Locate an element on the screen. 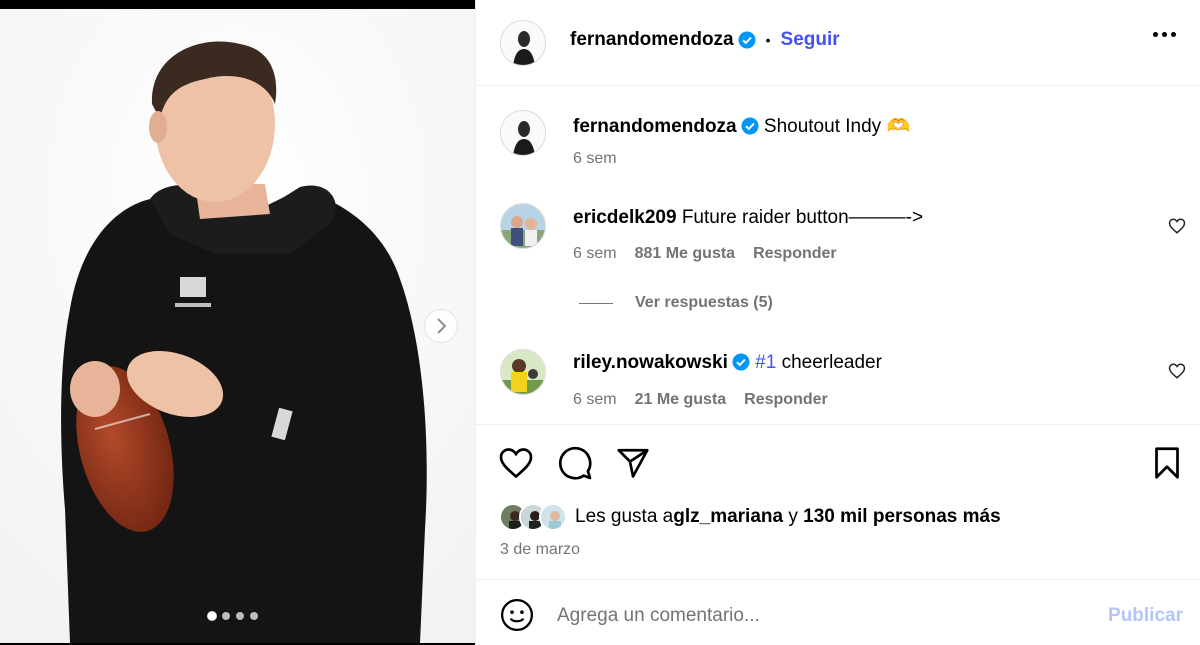  caption-meta: 6 sem is located at coordinates (595, 159).